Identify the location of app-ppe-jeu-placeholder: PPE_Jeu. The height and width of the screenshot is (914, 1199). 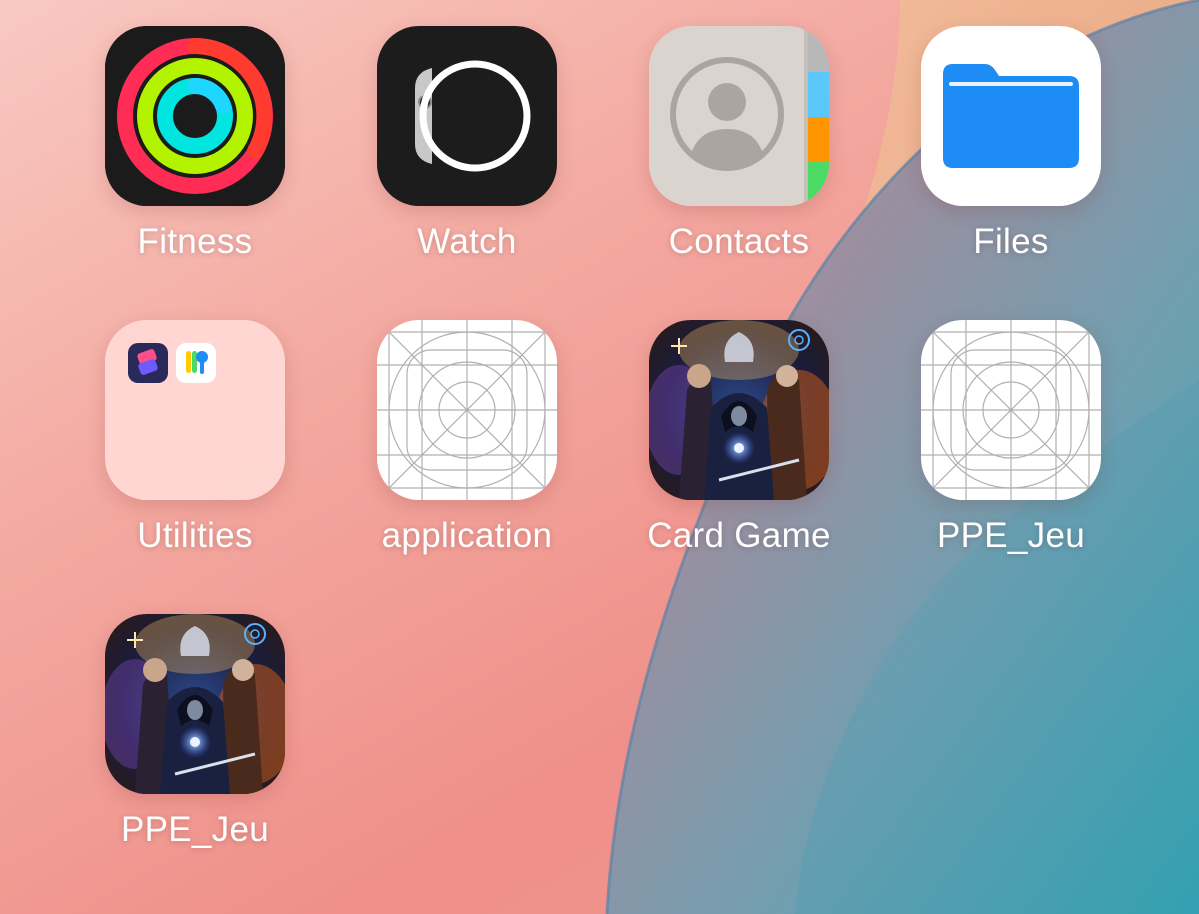
(1011, 450).